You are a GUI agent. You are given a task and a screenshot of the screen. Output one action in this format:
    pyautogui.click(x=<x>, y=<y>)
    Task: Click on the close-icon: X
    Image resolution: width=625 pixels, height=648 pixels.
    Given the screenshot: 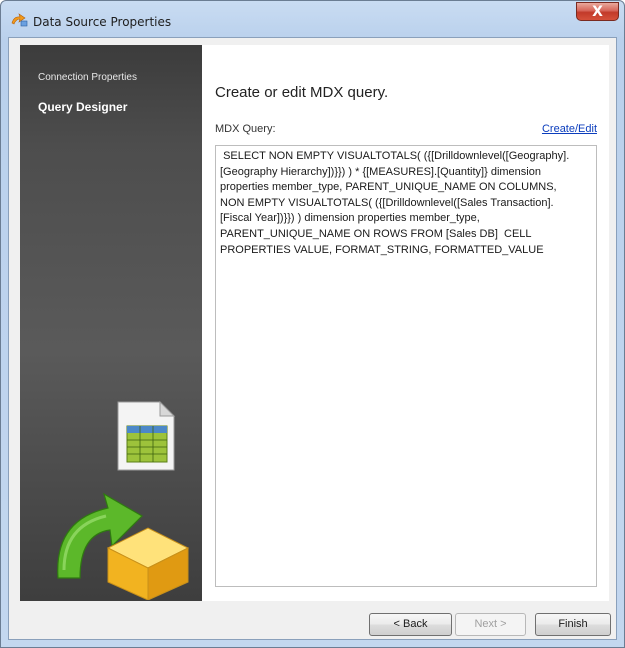 What is the action you would take?
    pyautogui.click(x=597, y=12)
    